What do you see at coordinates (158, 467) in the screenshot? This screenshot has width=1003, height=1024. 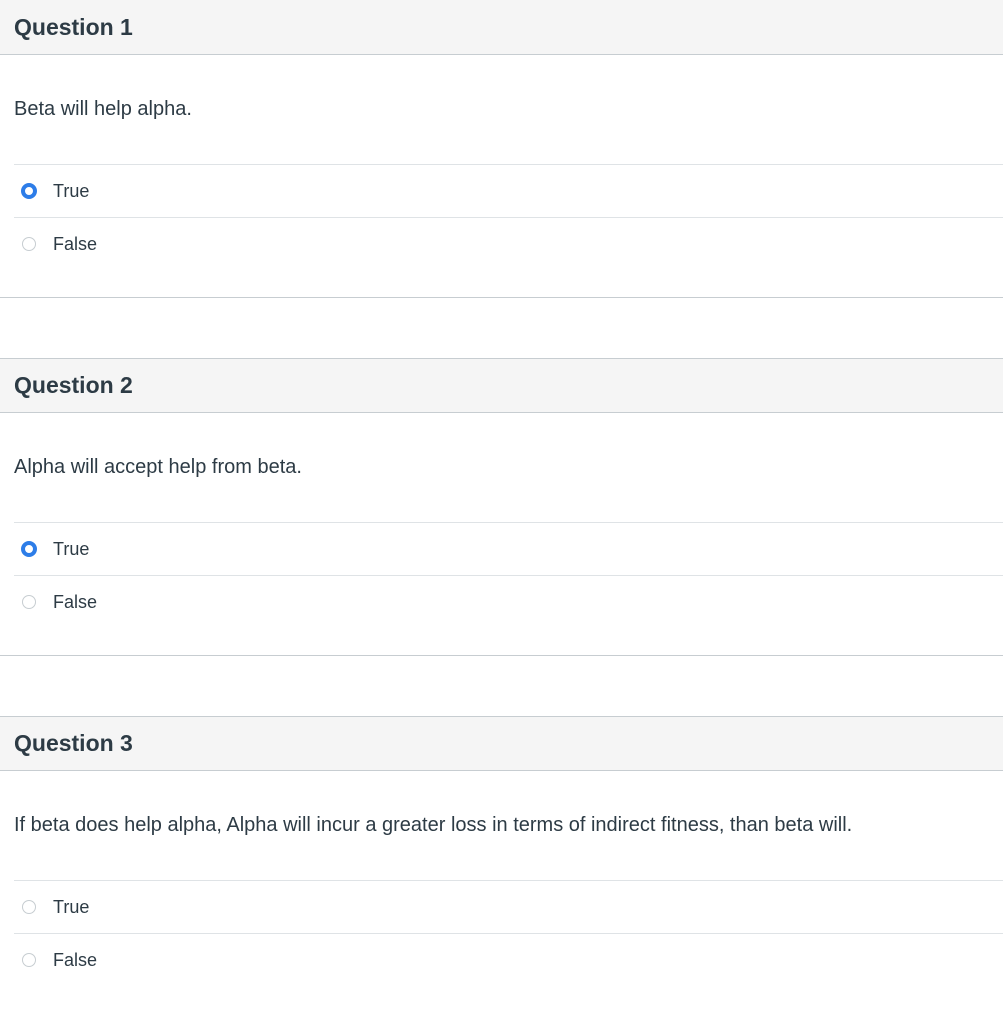 I see `question-text: Alpha will accept help from beta.` at bounding box center [158, 467].